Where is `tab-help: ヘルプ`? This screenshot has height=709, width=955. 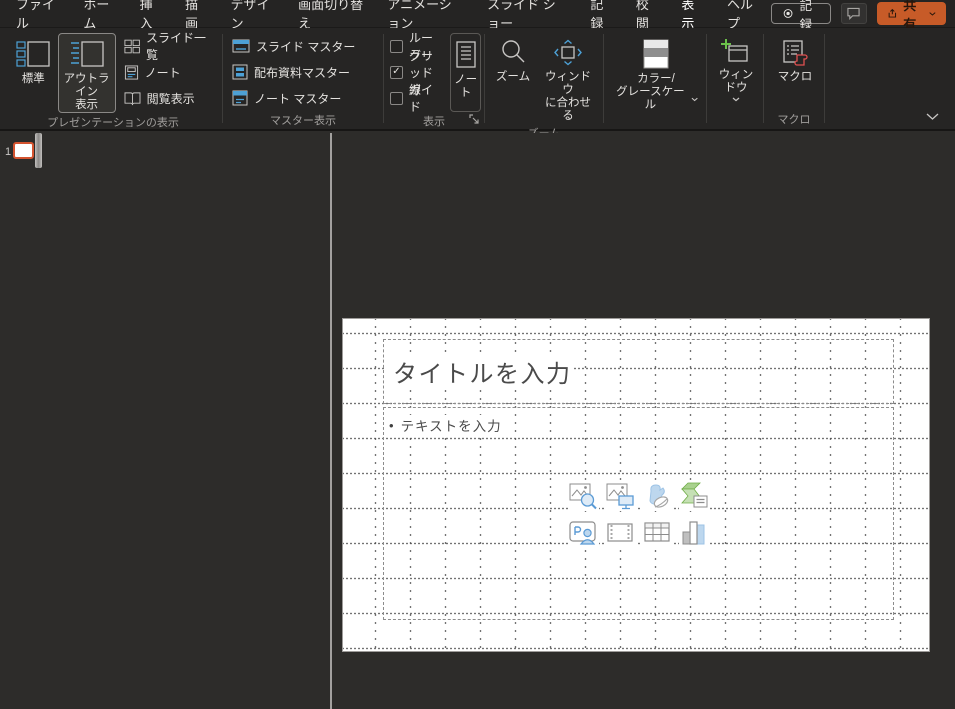 tab-help: ヘルプ is located at coordinates (743, 15).